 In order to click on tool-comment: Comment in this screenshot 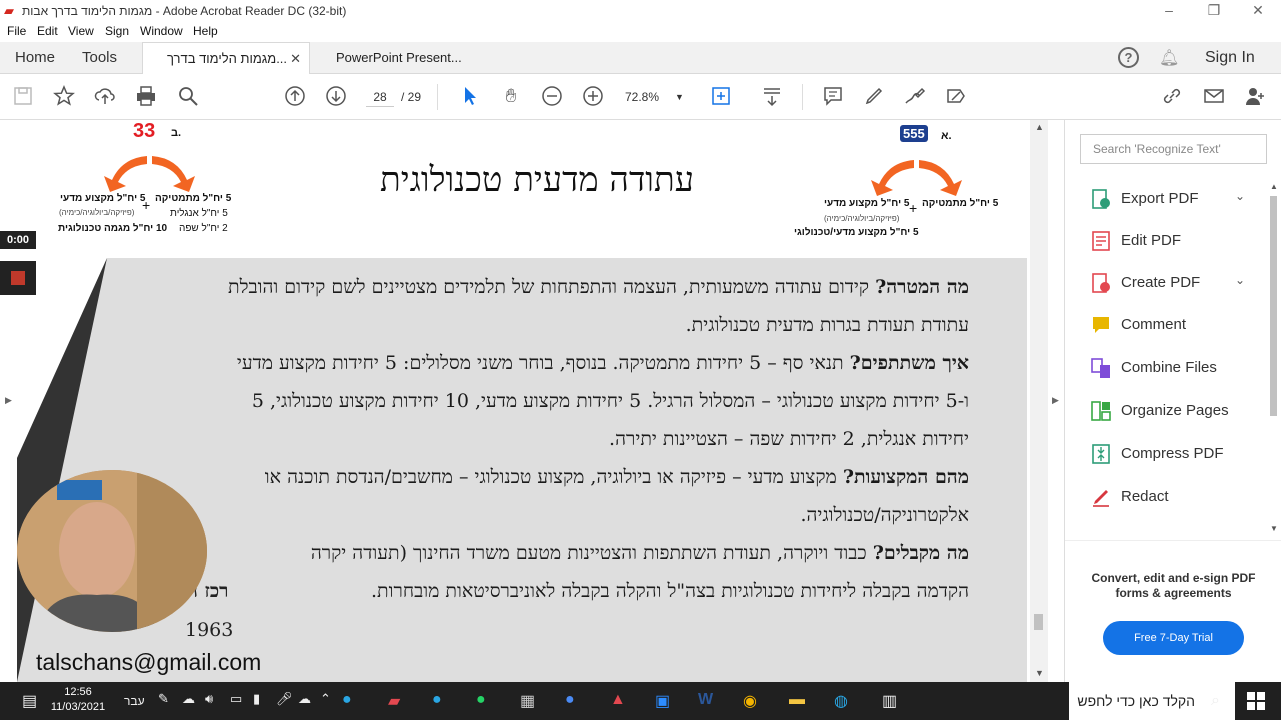, I will do `click(1175, 325)`.